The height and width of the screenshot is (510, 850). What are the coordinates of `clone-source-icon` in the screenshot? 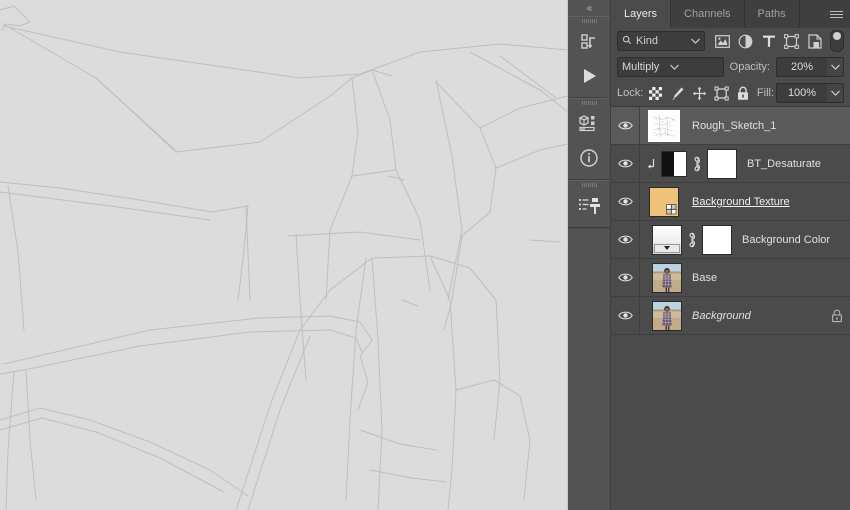 It's located at (589, 206).